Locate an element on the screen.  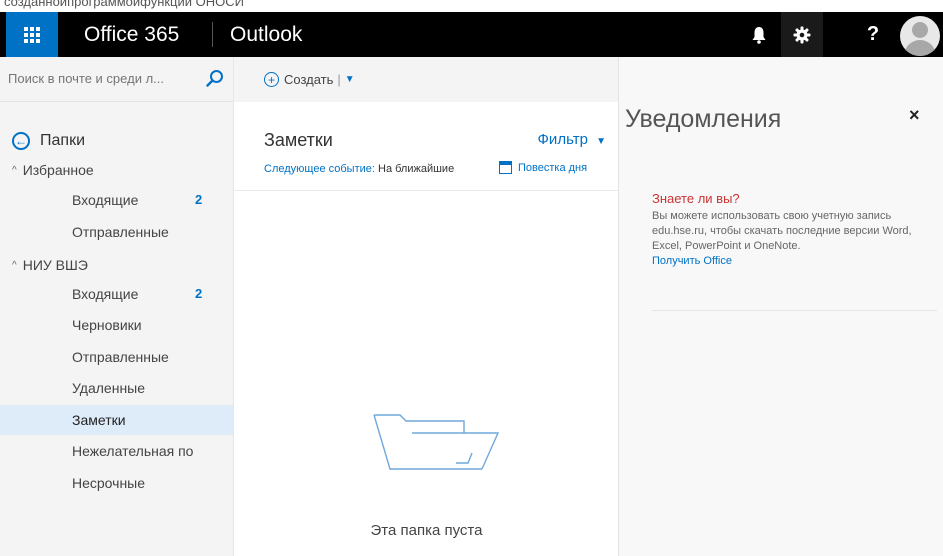
folders-label: Папки is located at coordinates (62, 140).